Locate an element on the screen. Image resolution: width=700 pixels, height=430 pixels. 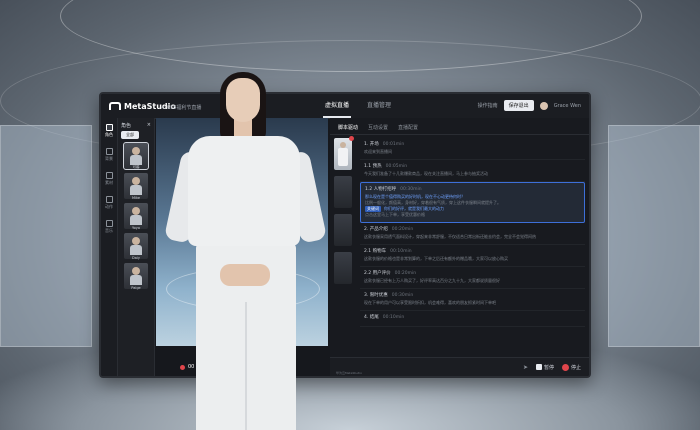
scene-thumbnails is located at coordinates (344, 213).